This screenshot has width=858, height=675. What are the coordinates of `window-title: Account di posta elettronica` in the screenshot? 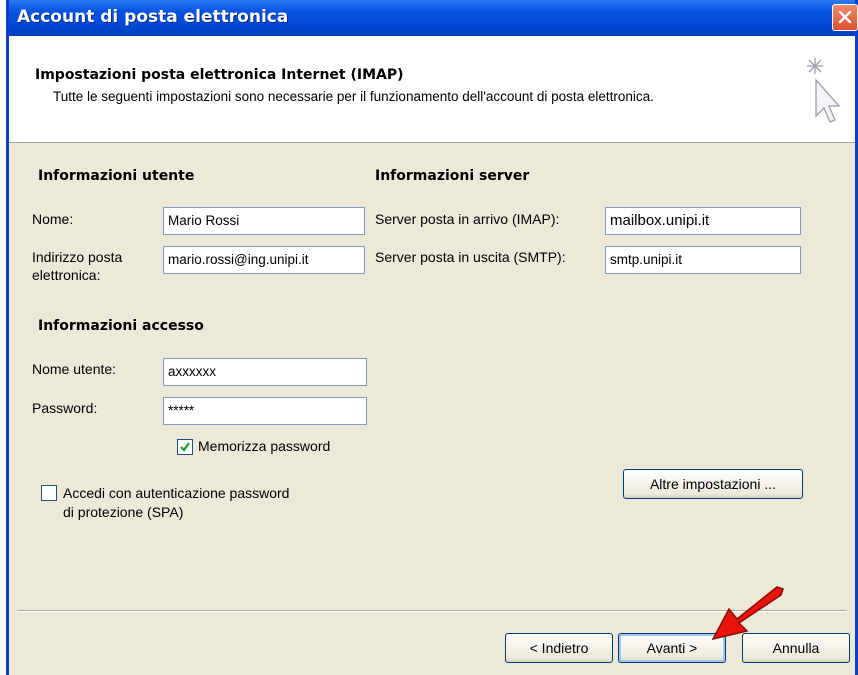 It's located at (153, 17).